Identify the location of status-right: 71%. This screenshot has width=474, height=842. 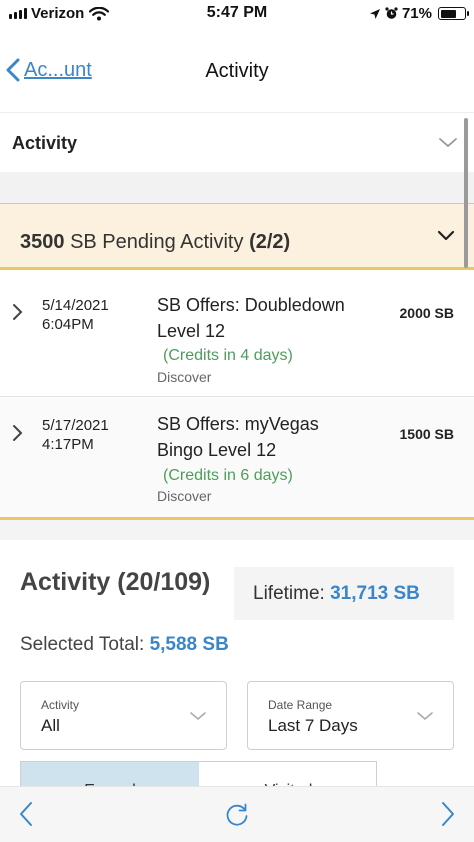
(419, 13).